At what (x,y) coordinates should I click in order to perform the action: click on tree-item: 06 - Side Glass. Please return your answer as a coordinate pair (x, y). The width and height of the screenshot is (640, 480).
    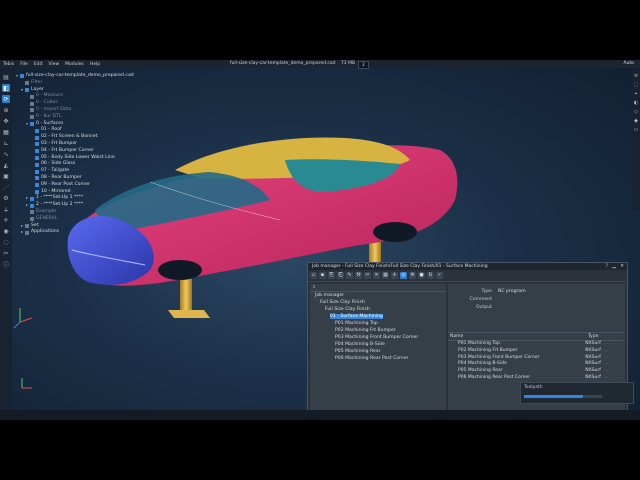
    Looking at the image, I should click on (86, 164).